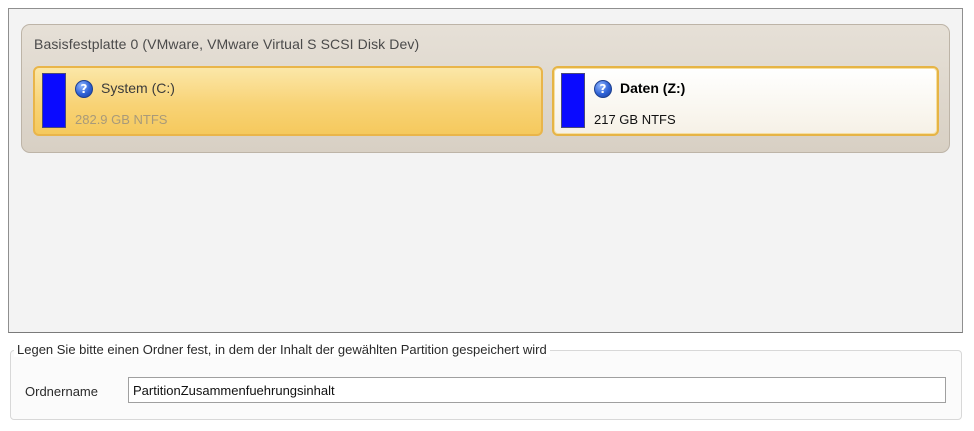 The height and width of the screenshot is (431, 974). Describe the element at coordinates (288, 101) in the screenshot. I see `partition-system-c: ? System (C:) 282.9 GB NTFS` at that location.